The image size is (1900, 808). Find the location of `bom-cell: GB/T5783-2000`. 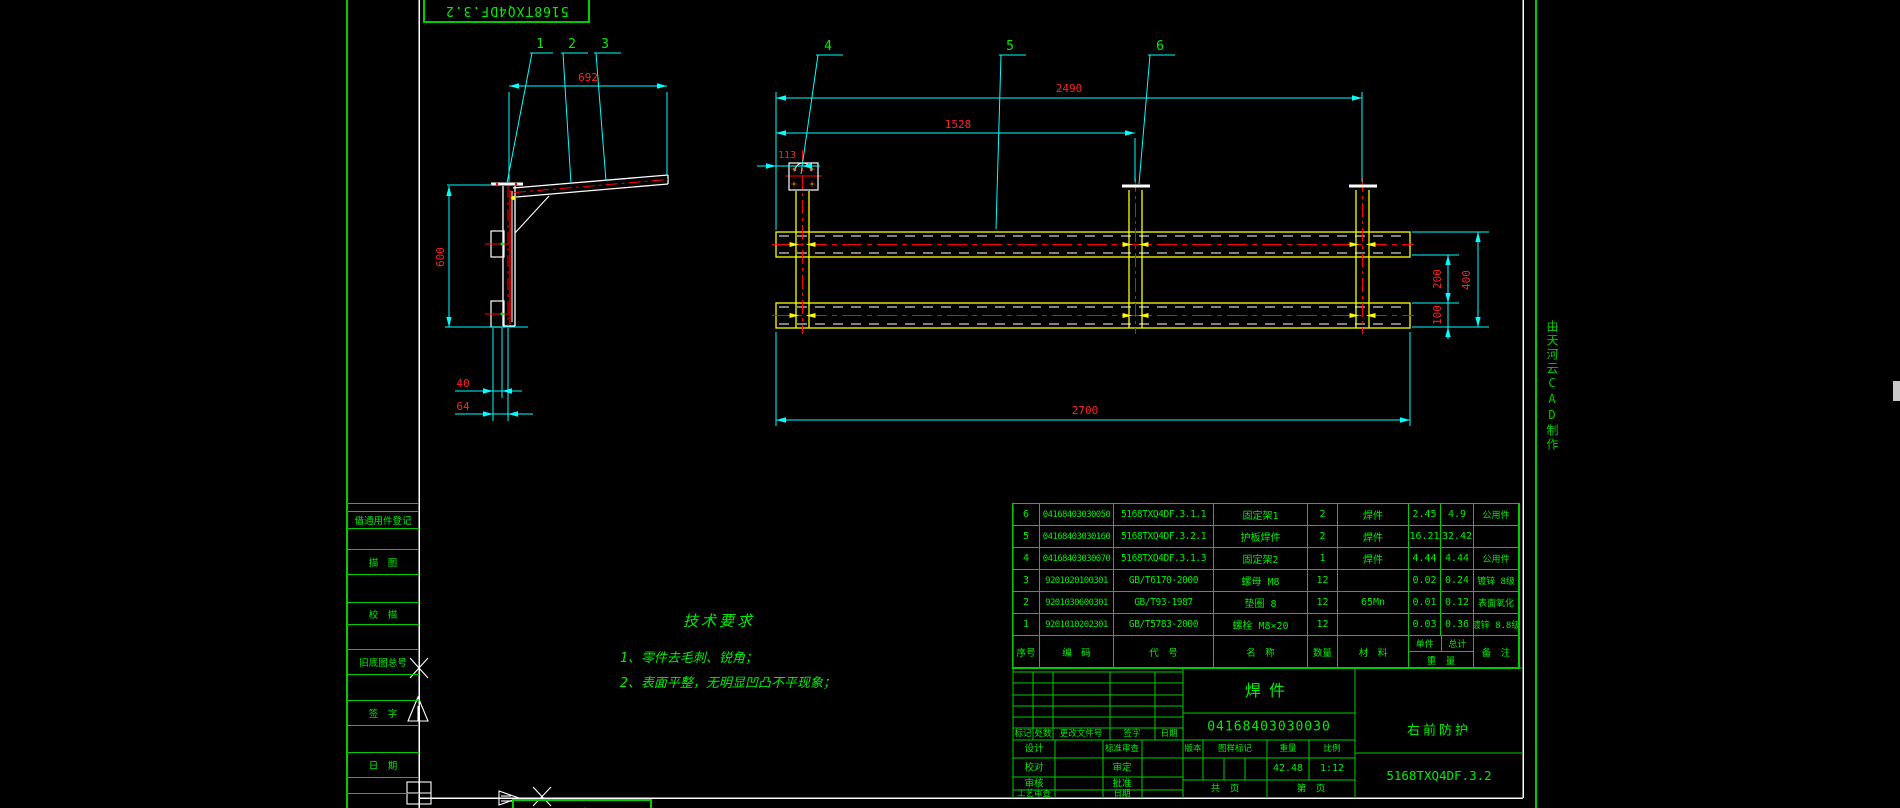

bom-cell: GB/T5783-2000 is located at coordinates (1164, 625).